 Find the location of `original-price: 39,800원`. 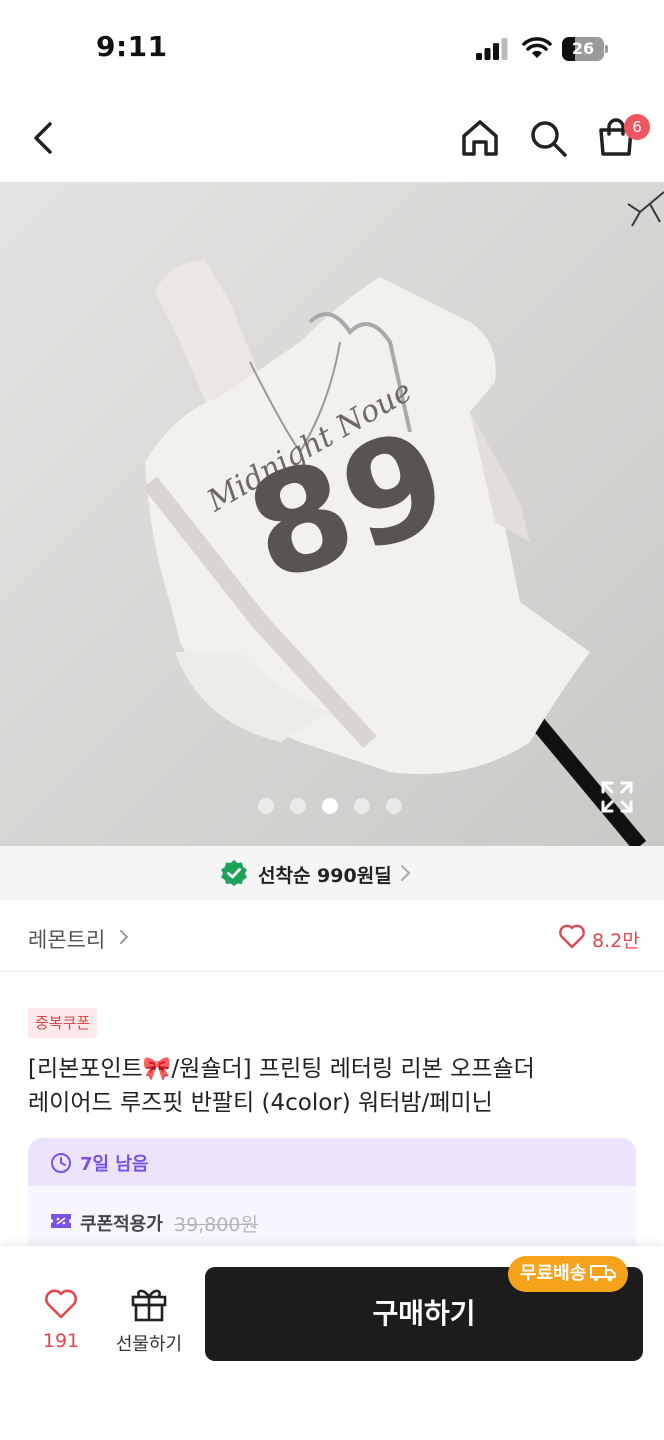

original-price: 39,800원 is located at coordinates (216, 1225).